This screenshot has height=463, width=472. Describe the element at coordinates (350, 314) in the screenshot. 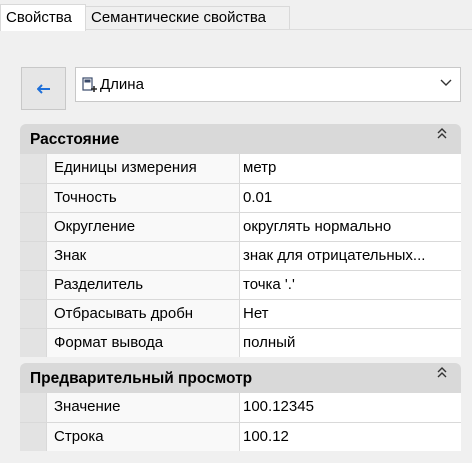

I see `property-value: Нет` at that location.